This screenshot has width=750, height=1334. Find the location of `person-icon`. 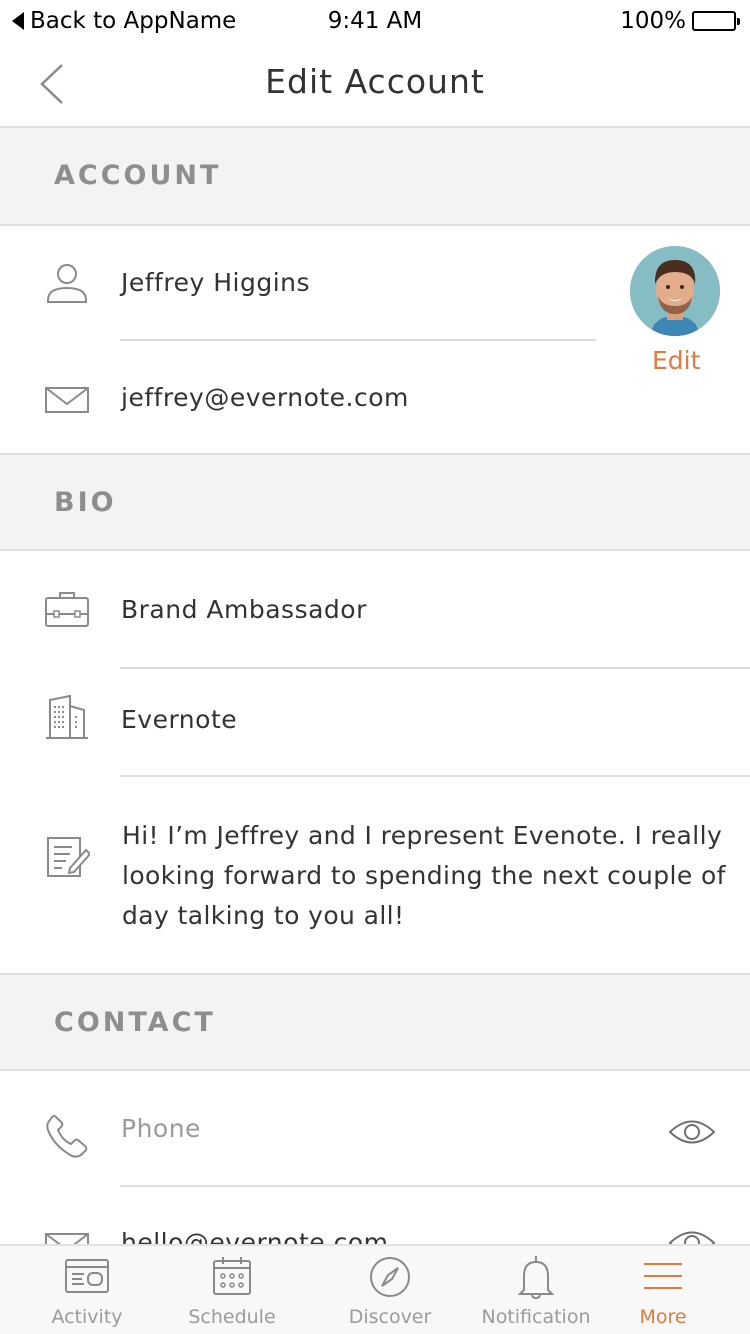

person-icon is located at coordinates (67, 283).